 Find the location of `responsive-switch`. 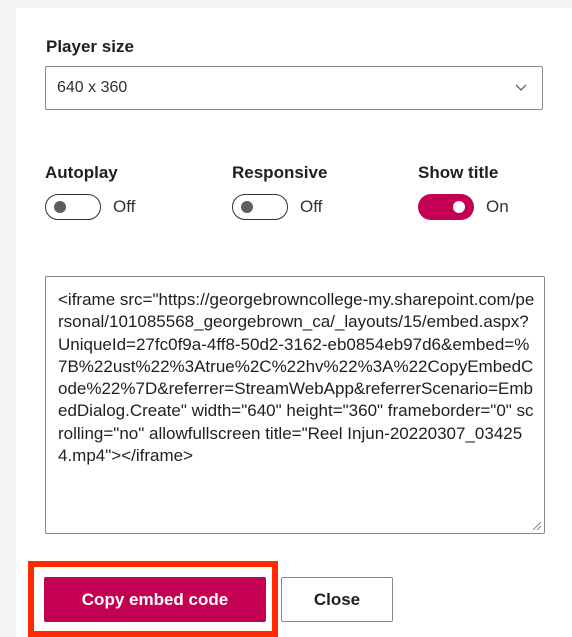

responsive-switch is located at coordinates (260, 207).